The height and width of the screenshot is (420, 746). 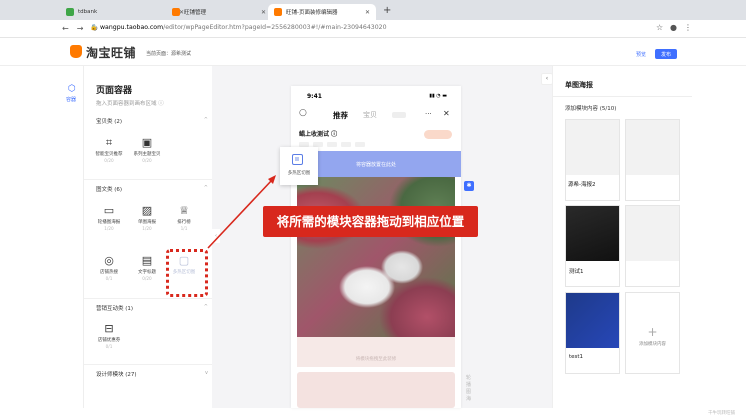 I want to click on instruction-callout: 将所需的模块容器拖动到相应位置, so click(x=370, y=221).